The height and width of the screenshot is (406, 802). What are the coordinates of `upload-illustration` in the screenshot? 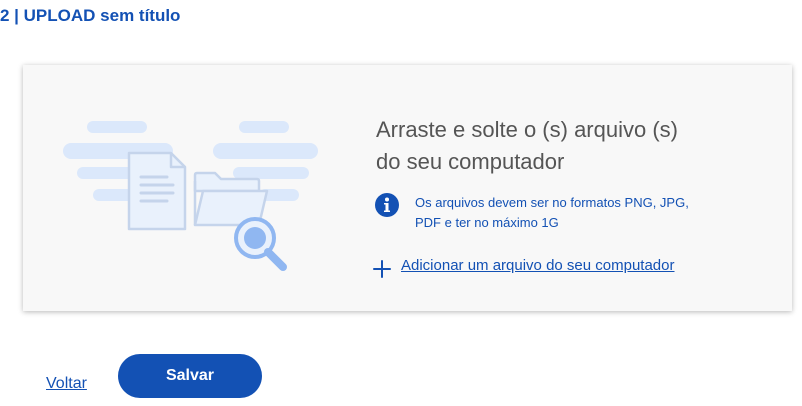 It's located at (190, 196).